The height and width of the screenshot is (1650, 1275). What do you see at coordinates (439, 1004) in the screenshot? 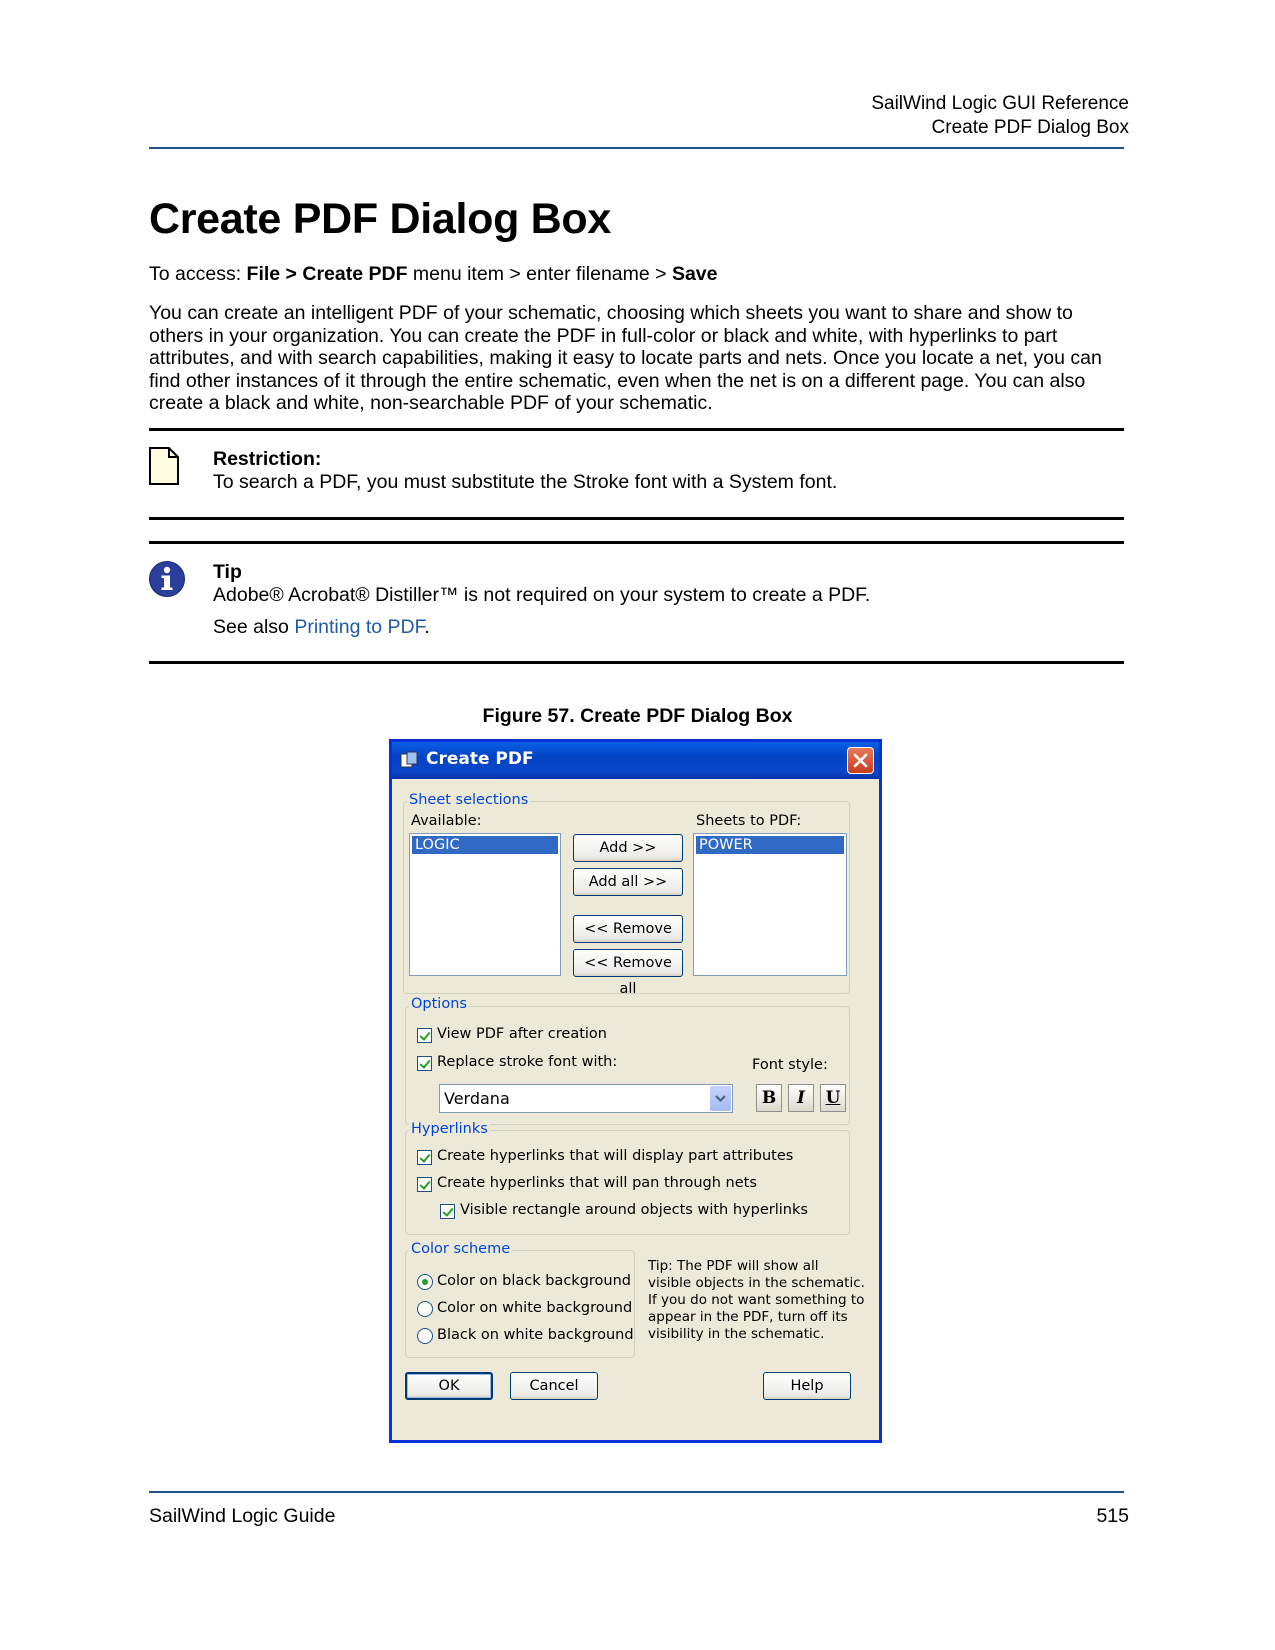
I see `options-label: Options` at bounding box center [439, 1004].